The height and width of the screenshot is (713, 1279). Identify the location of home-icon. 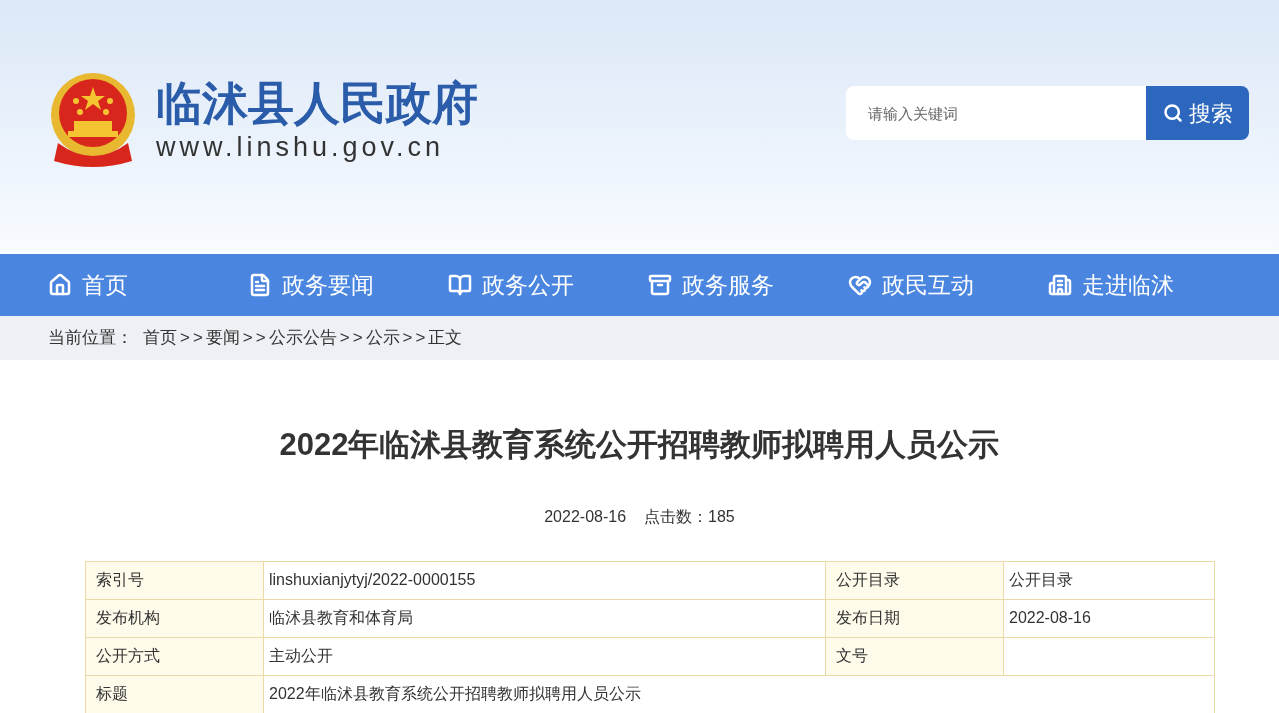
(60, 285).